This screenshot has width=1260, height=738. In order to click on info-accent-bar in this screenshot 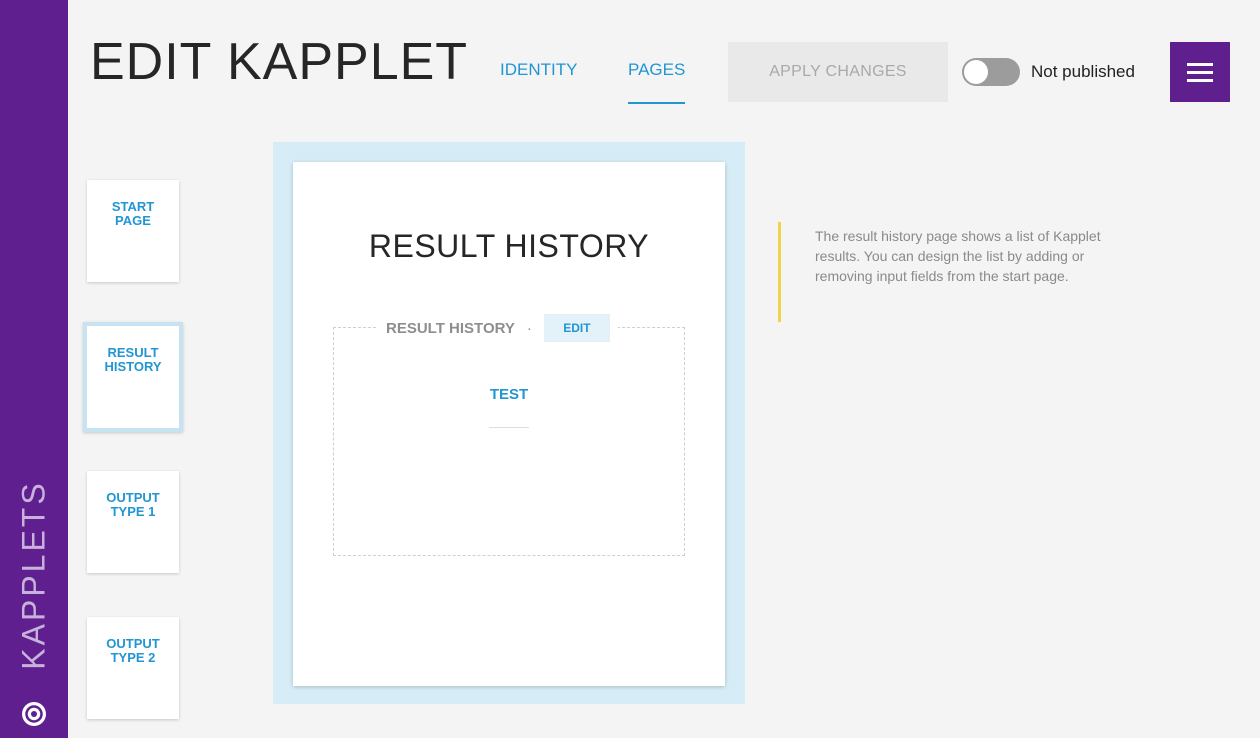, I will do `click(779, 272)`.